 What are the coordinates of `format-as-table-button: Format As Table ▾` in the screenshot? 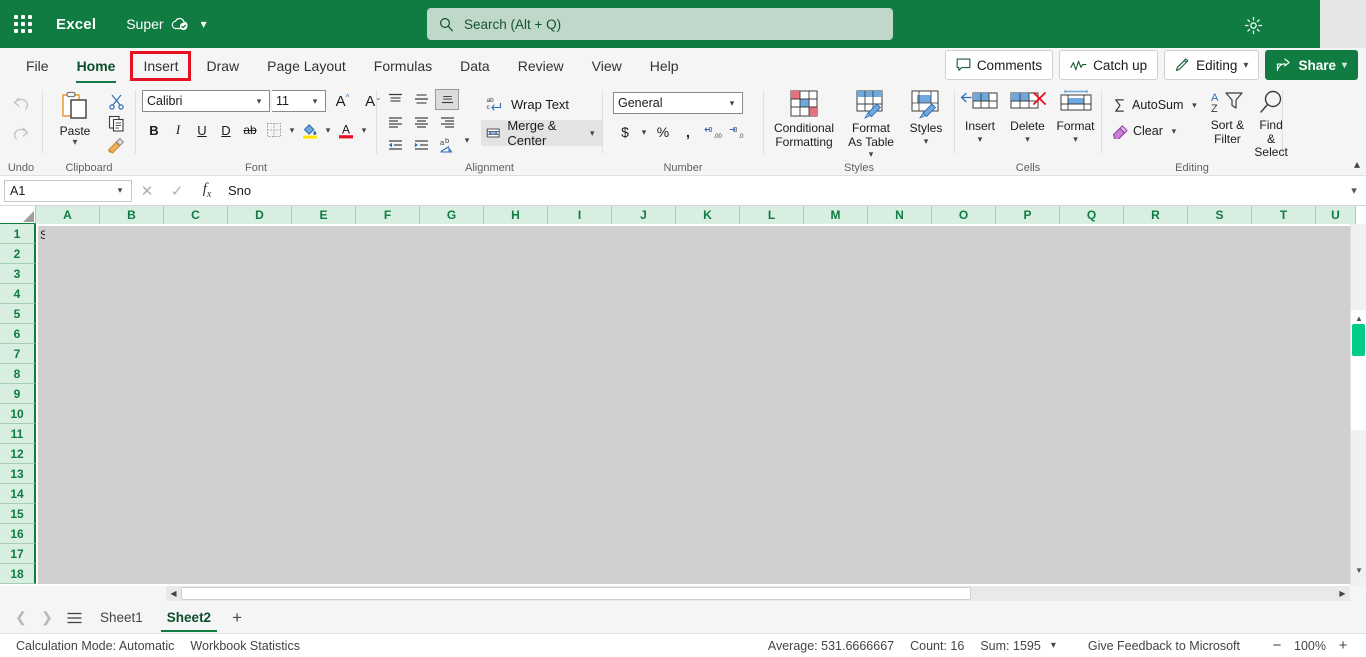 It's located at (871, 124).